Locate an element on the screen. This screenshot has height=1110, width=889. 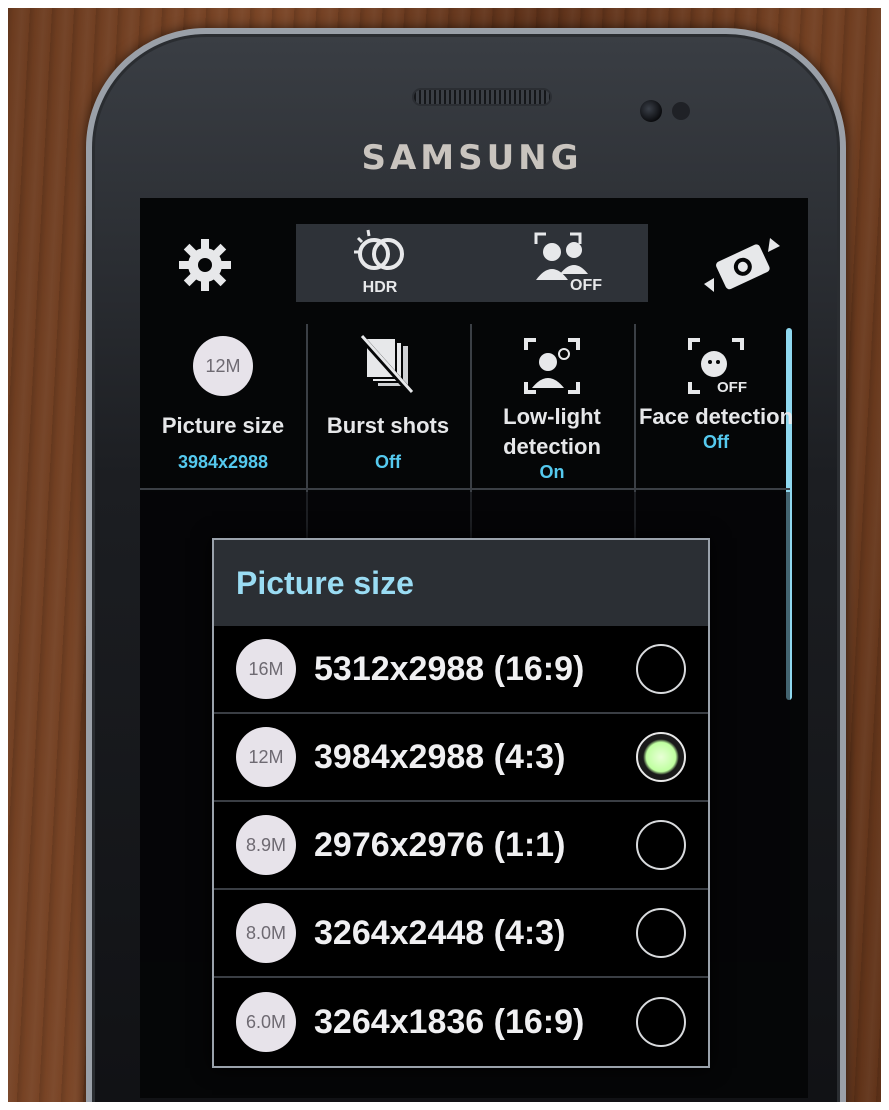
earpiece-speaker is located at coordinates (482, 97).